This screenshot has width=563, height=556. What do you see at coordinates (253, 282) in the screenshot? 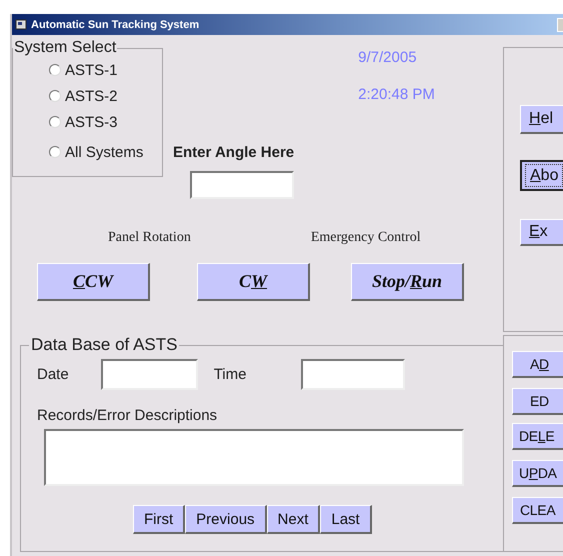
I see `cw-button: CW` at bounding box center [253, 282].